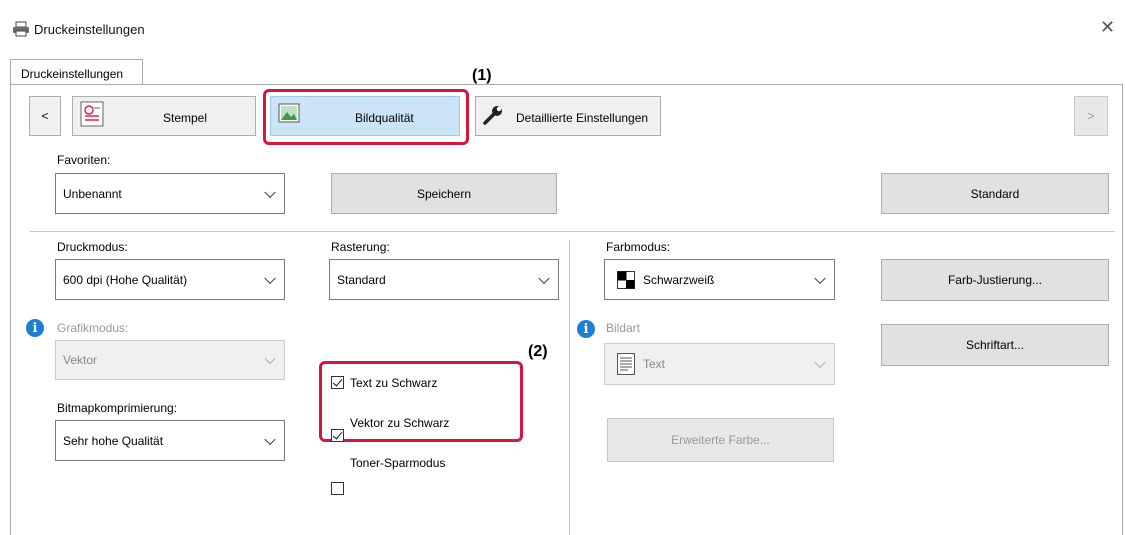  What do you see at coordinates (394, 383) in the screenshot?
I see `text-zu-schwarz-label: Text zu Schwarz` at bounding box center [394, 383].